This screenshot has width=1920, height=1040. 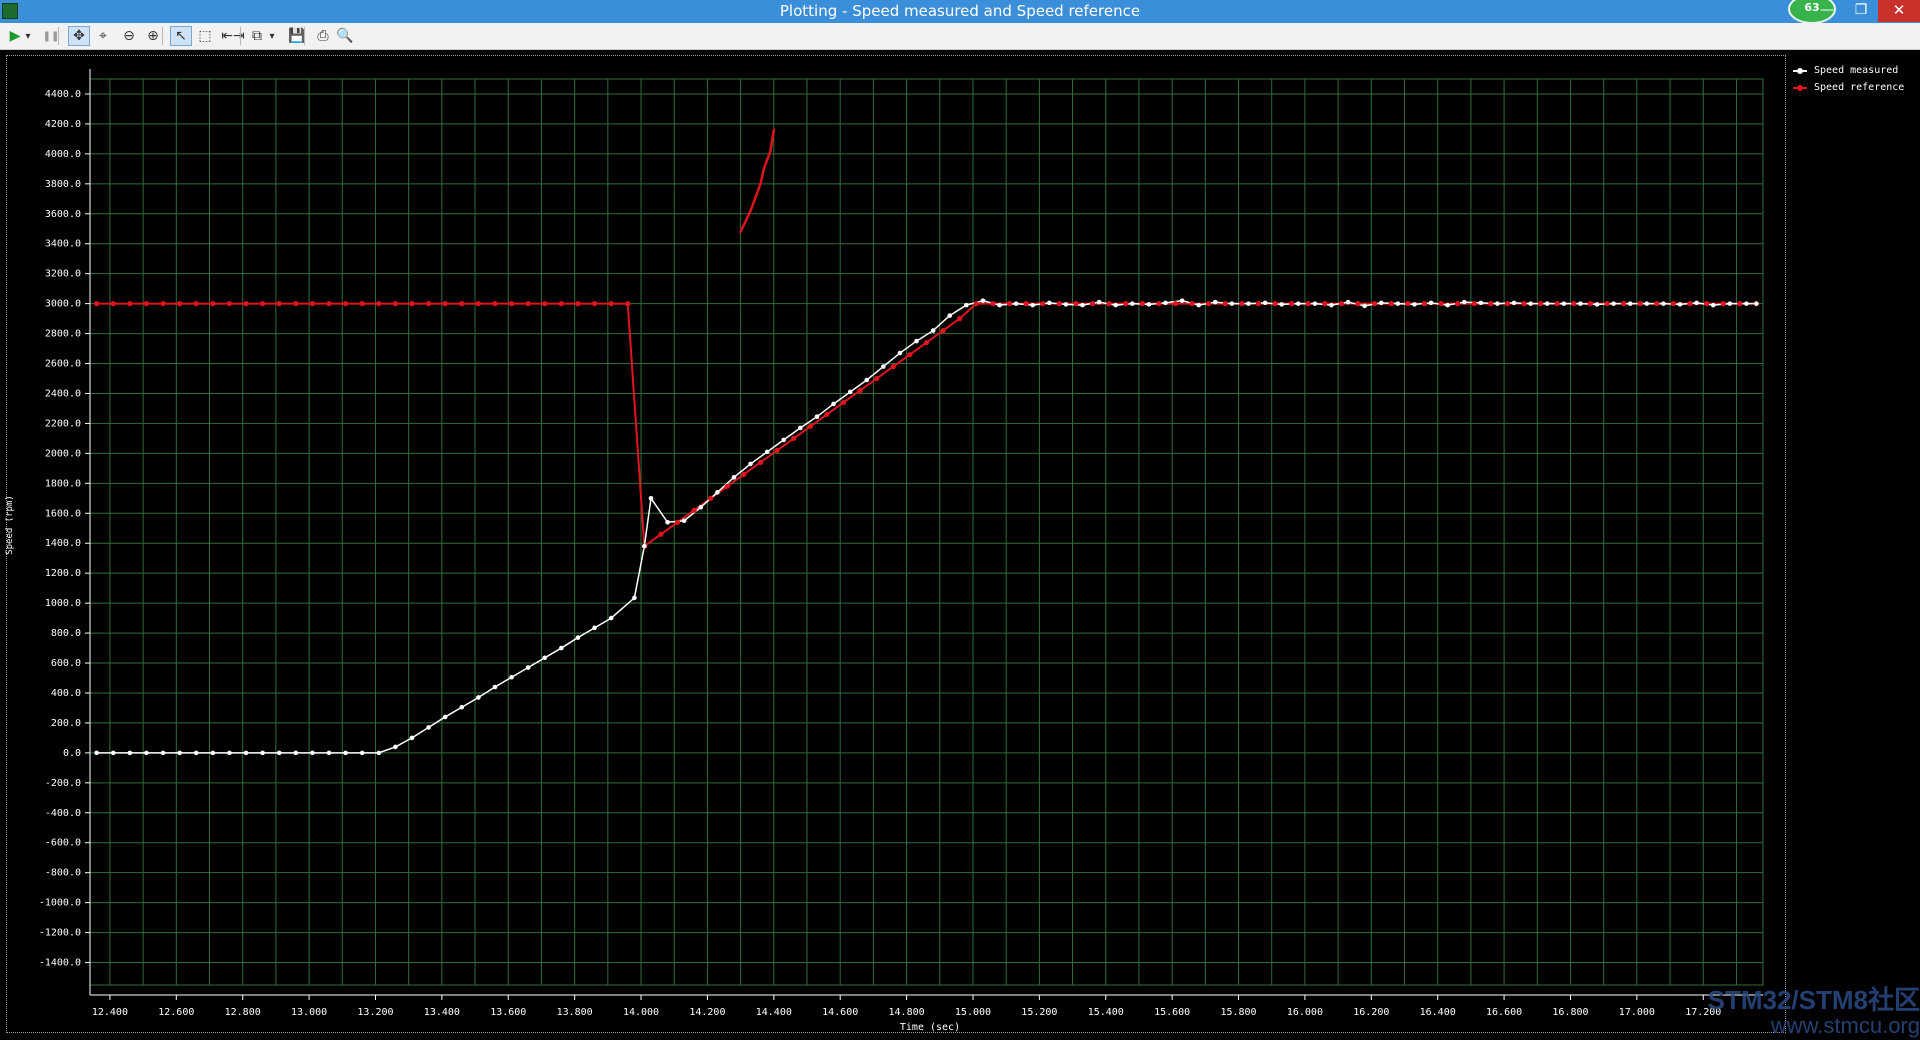 I want to click on print-preview-icon: 🔍, so click(x=345, y=36).